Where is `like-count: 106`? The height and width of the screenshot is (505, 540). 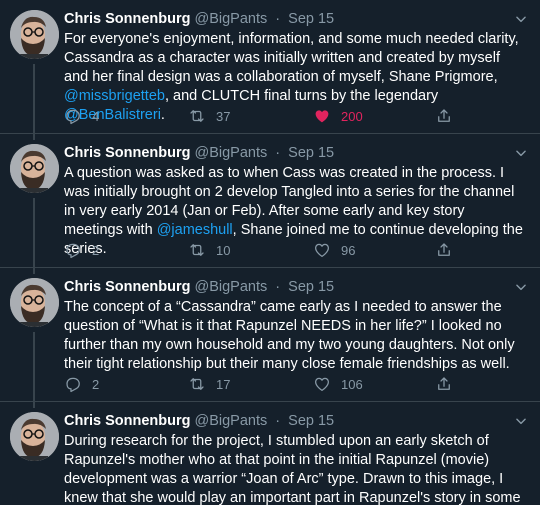
like-count: 106 is located at coordinates (352, 384).